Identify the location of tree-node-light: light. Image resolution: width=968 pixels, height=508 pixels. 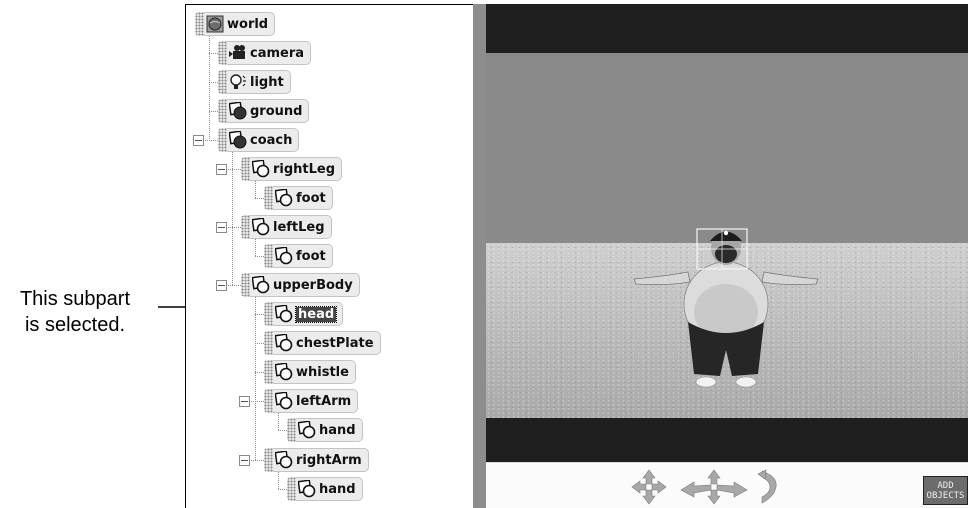
(254, 82).